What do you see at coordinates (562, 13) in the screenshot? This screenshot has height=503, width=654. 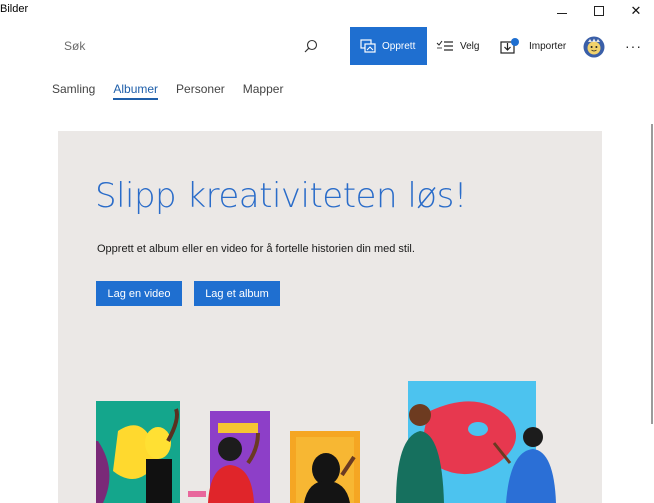 I see `minimize-icon` at bounding box center [562, 13].